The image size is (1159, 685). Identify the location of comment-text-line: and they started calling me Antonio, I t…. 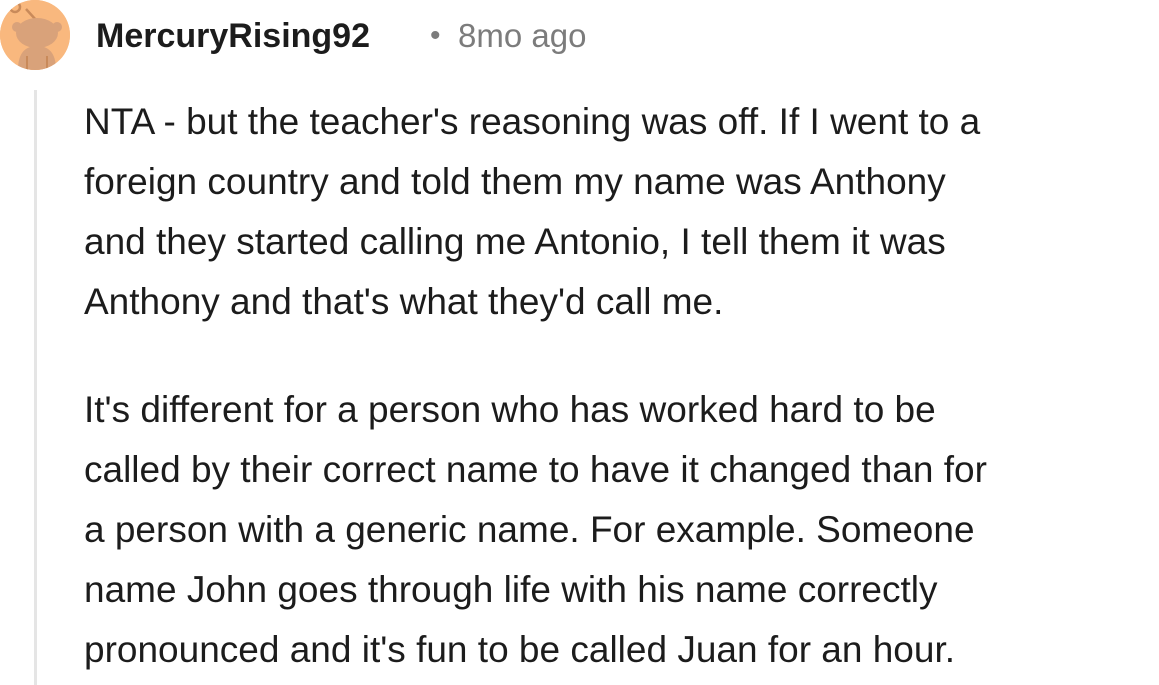
(515, 241).